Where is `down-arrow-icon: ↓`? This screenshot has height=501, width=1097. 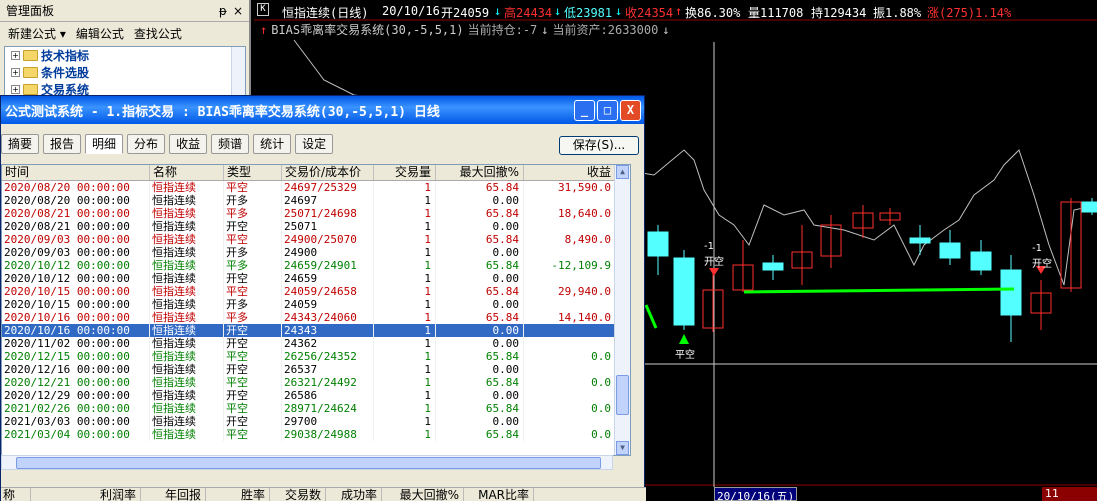
down-arrow-icon: ↓ is located at coordinates (498, 11).